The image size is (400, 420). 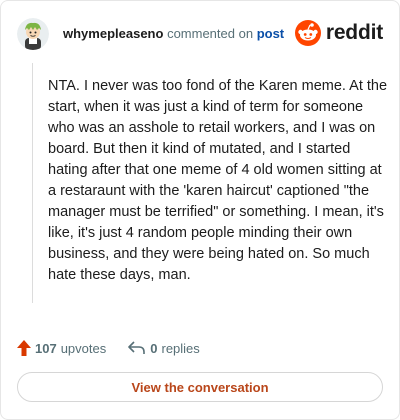 I want to click on post-link: post, so click(x=270, y=33).